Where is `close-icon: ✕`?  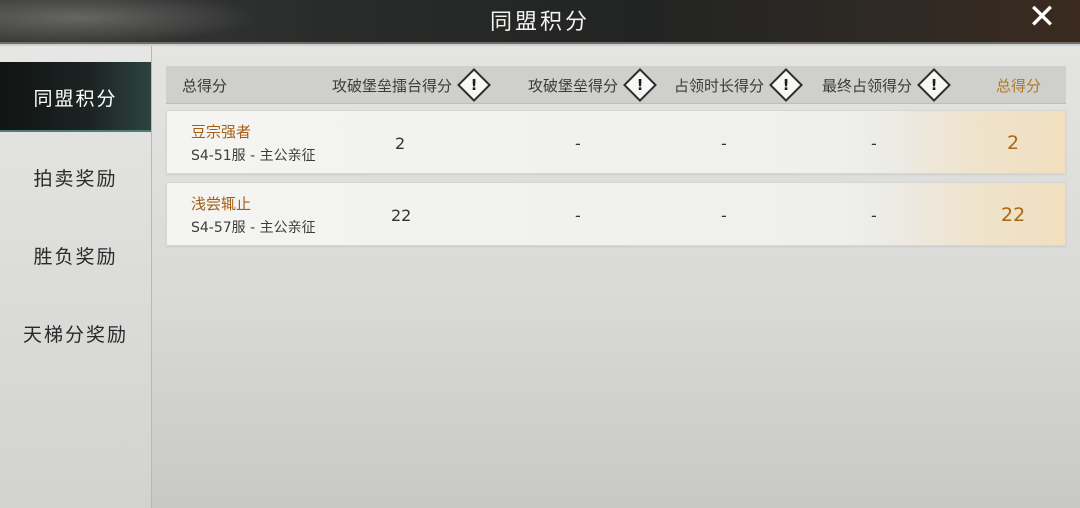 close-icon: ✕ is located at coordinates (1042, 18).